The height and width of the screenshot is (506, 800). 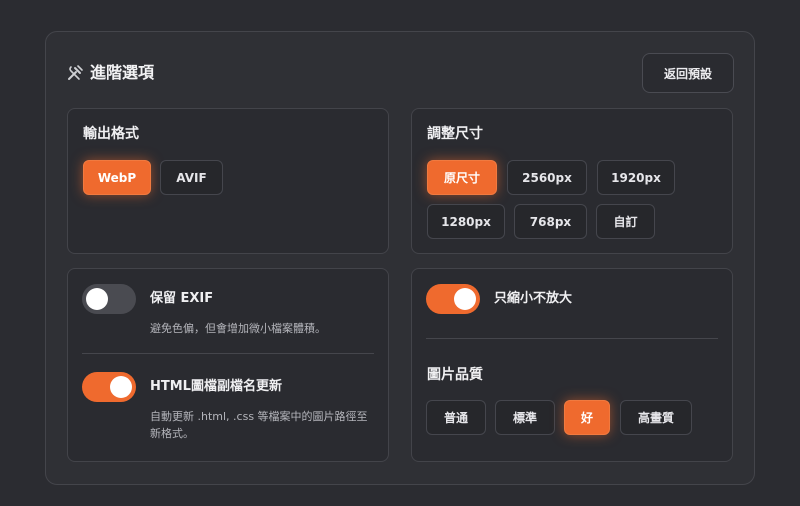 I want to click on html-update-label: HTML圖檔副檔名更新, so click(x=216, y=386).